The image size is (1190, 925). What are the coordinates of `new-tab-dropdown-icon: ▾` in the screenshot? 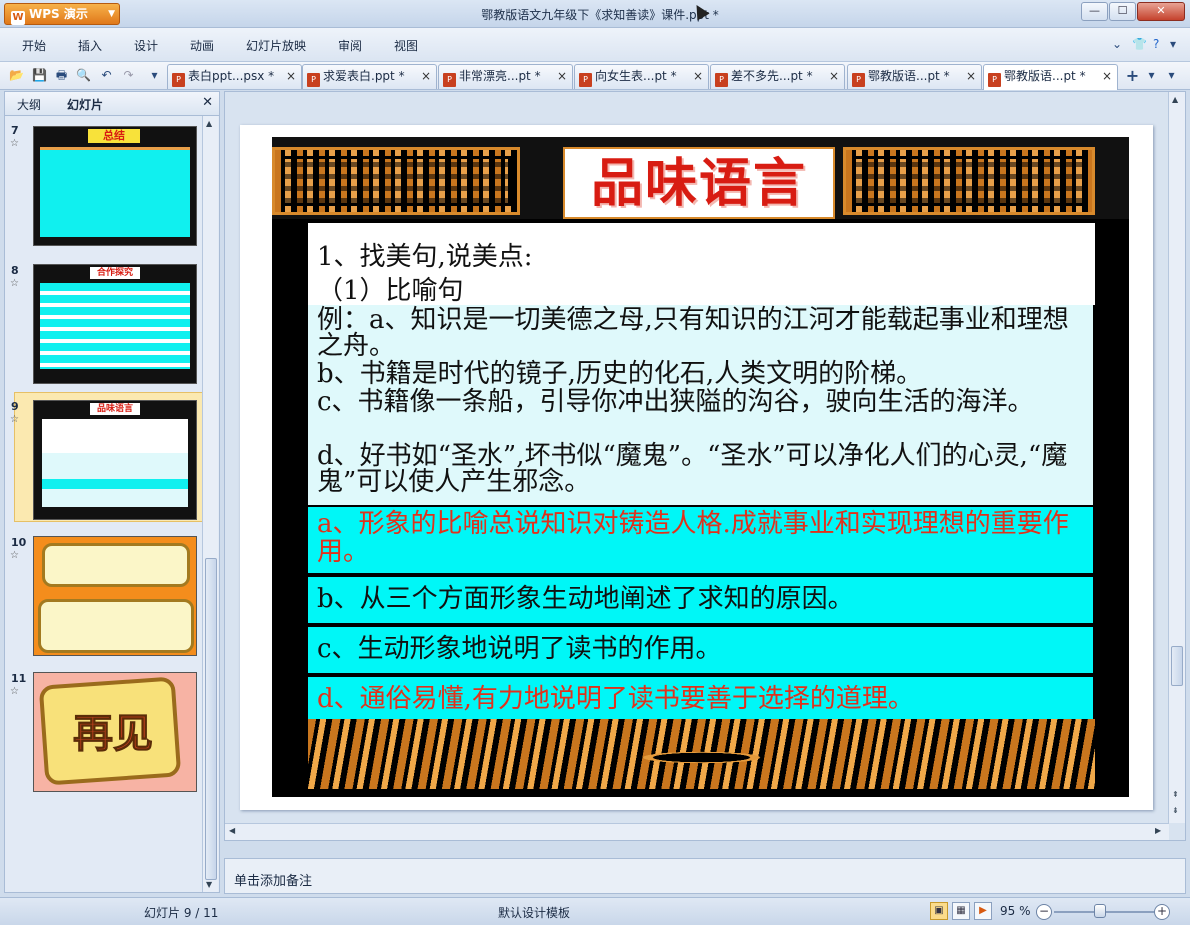 It's located at (1151, 75).